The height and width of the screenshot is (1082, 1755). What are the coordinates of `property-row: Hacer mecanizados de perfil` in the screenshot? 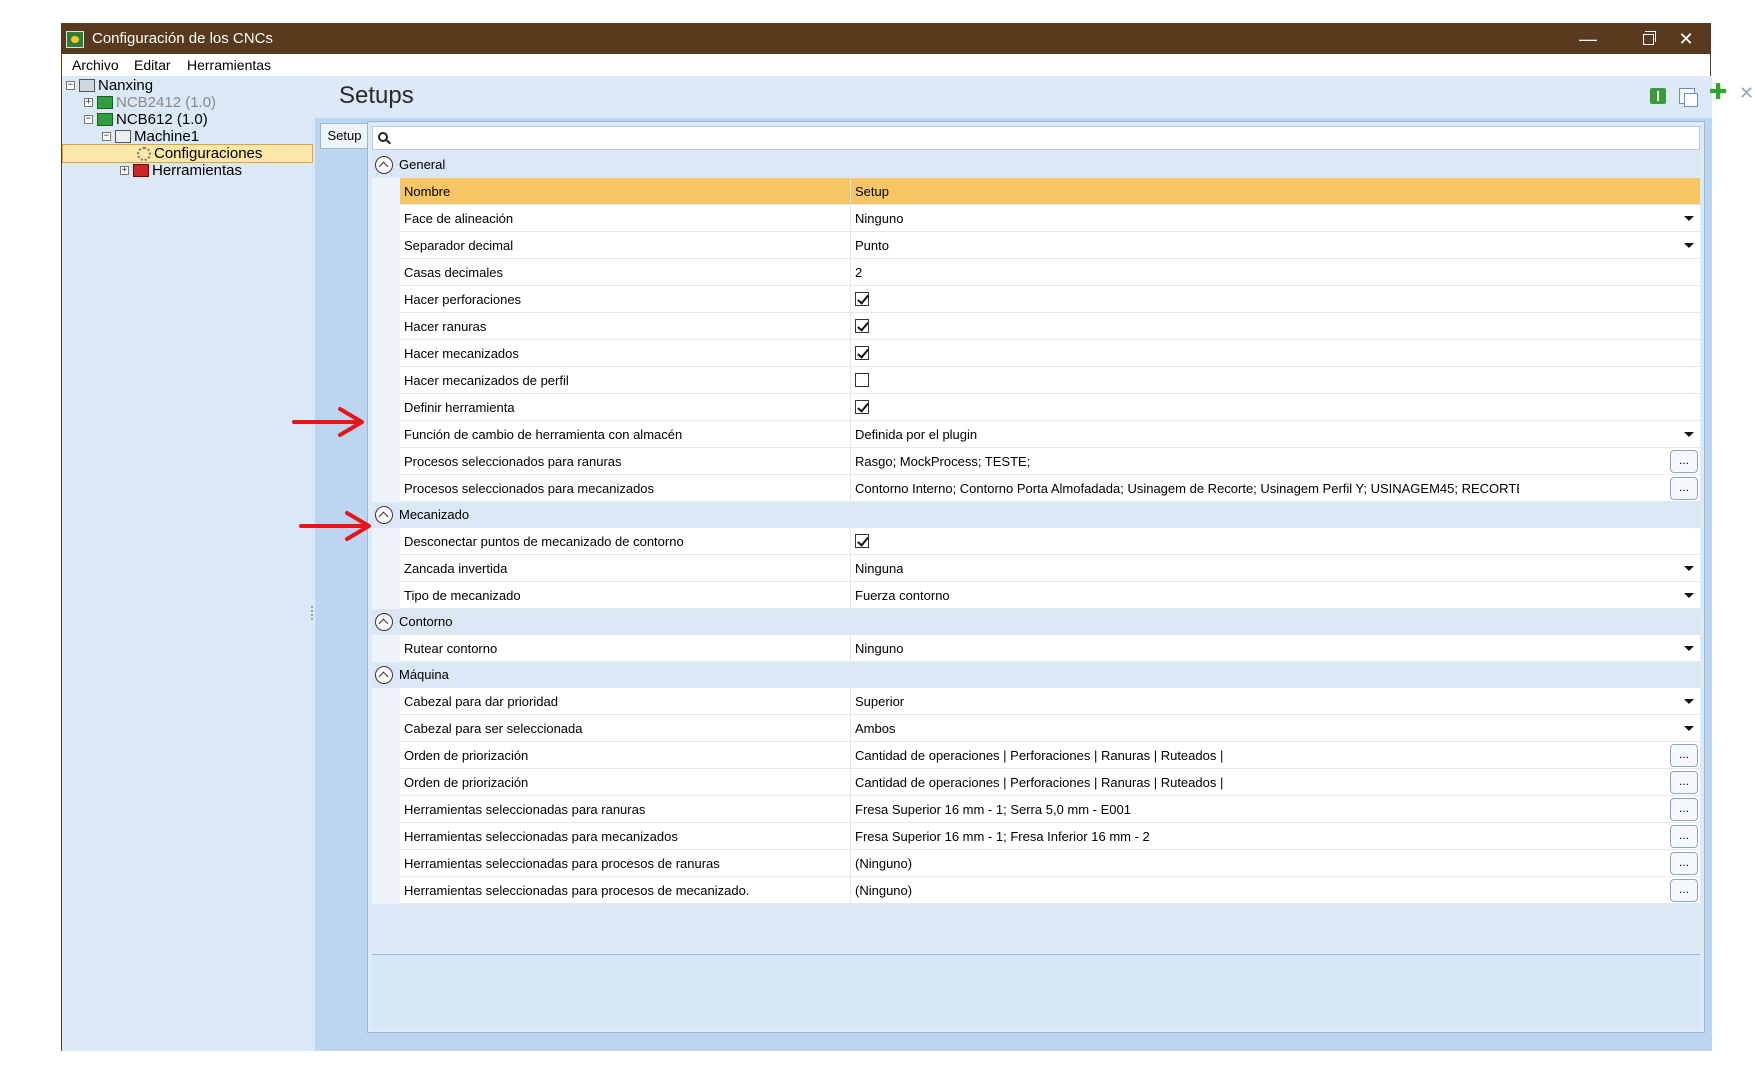 It's located at (1050, 380).